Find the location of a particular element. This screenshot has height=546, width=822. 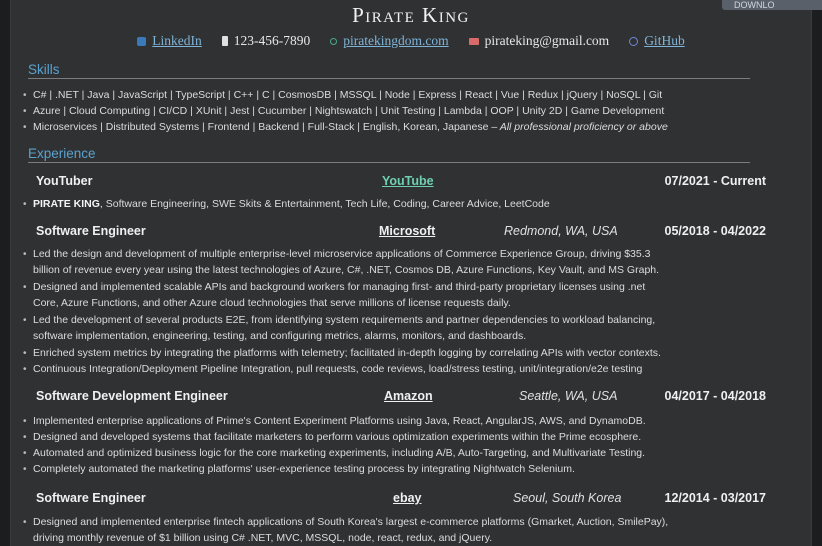

job-title: YouTuber is located at coordinates (64, 181).